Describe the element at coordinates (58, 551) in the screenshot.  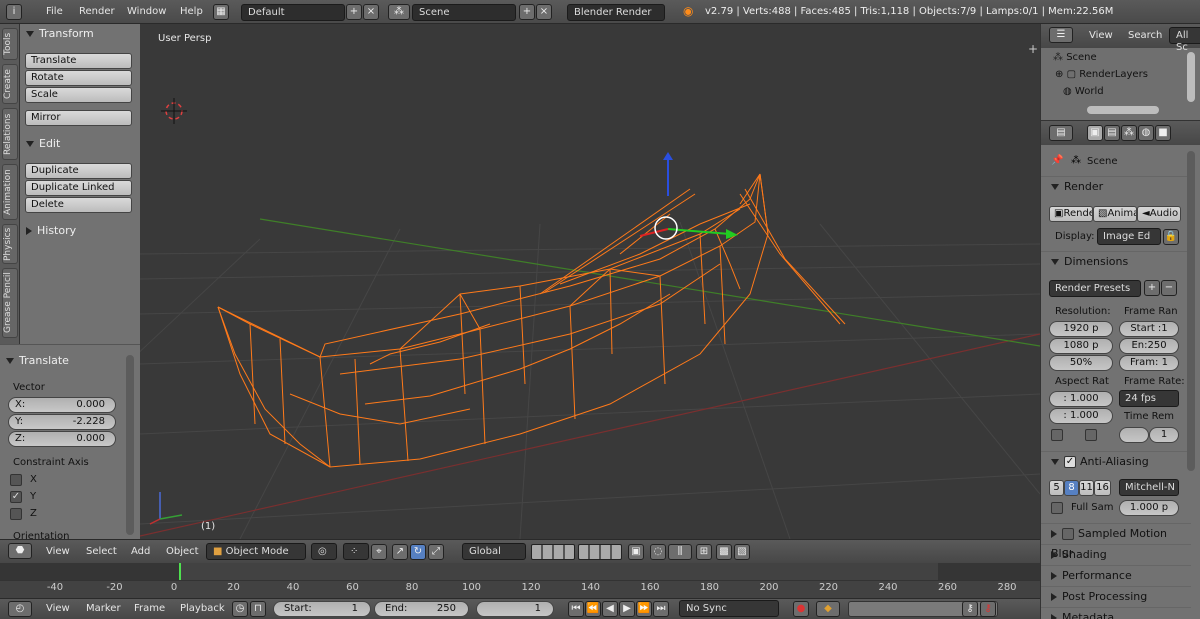
I see `menu-view: View` at that location.